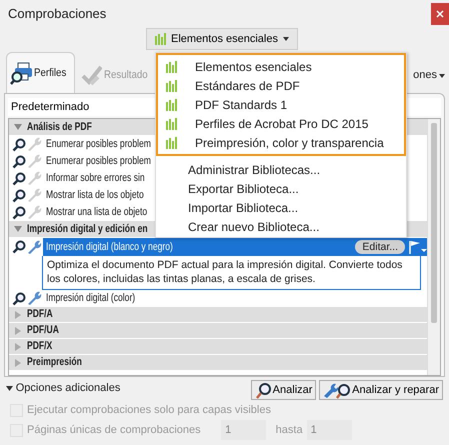 The image size is (449, 445). Describe the element at coordinates (283, 390) in the screenshot. I see `analyze-button: Analizar` at that location.